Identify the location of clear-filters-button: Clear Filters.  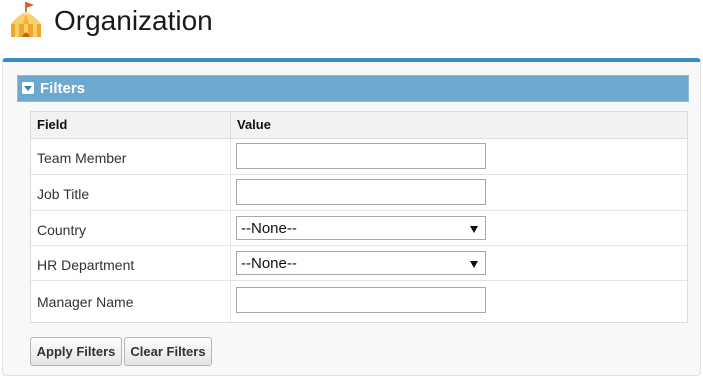
(168, 351).